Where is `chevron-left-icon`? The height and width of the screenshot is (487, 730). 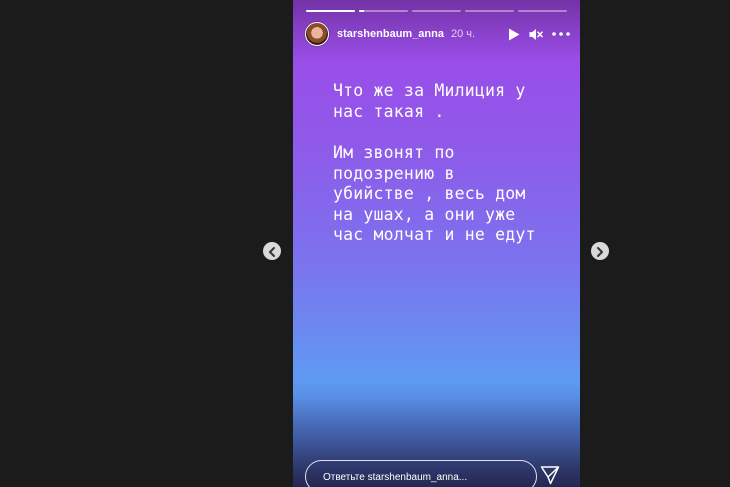
chevron-left-icon is located at coordinates (272, 251).